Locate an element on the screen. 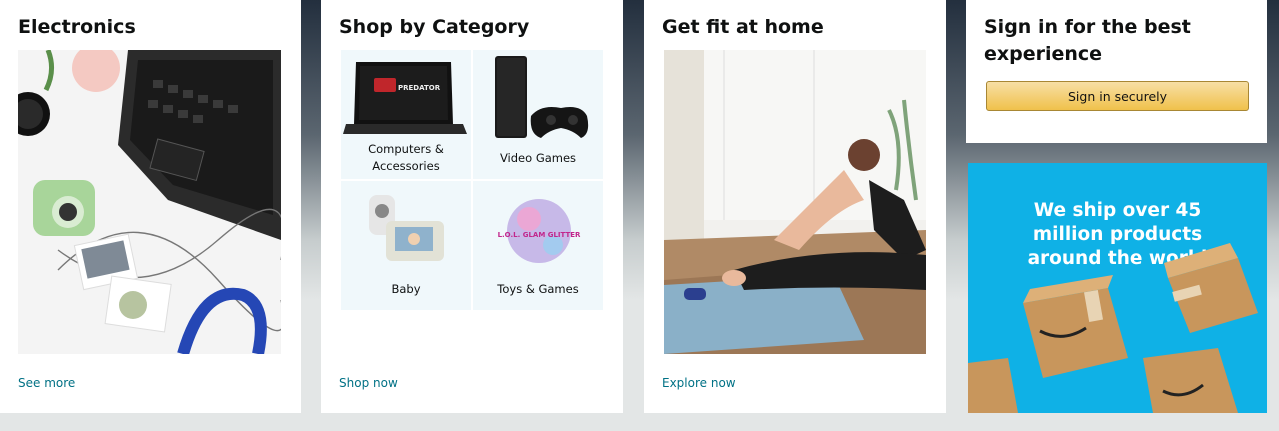 The image size is (1279, 431). toy-ball-image: L.O.L. GLAM GLITTER is located at coordinates (539, 231).